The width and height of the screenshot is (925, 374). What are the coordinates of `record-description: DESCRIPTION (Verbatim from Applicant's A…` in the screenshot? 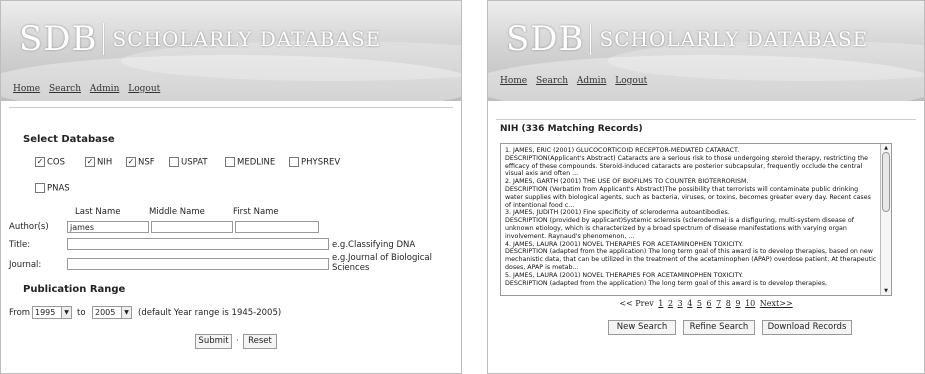 It's located at (688, 197).